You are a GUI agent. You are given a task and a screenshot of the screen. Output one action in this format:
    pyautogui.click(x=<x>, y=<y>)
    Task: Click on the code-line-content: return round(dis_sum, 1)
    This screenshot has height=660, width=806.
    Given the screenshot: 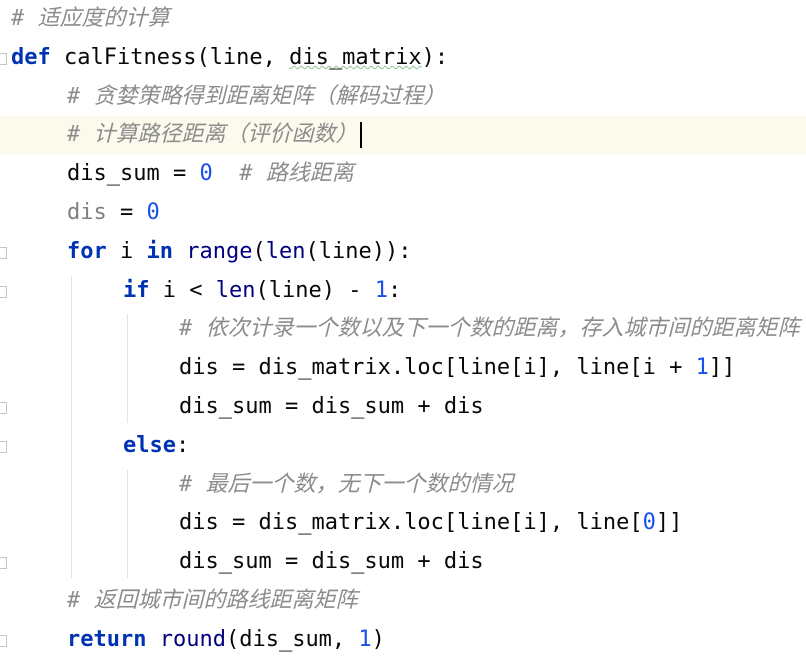 What is the action you would take?
    pyautogui.click(x=226, y=640)
    